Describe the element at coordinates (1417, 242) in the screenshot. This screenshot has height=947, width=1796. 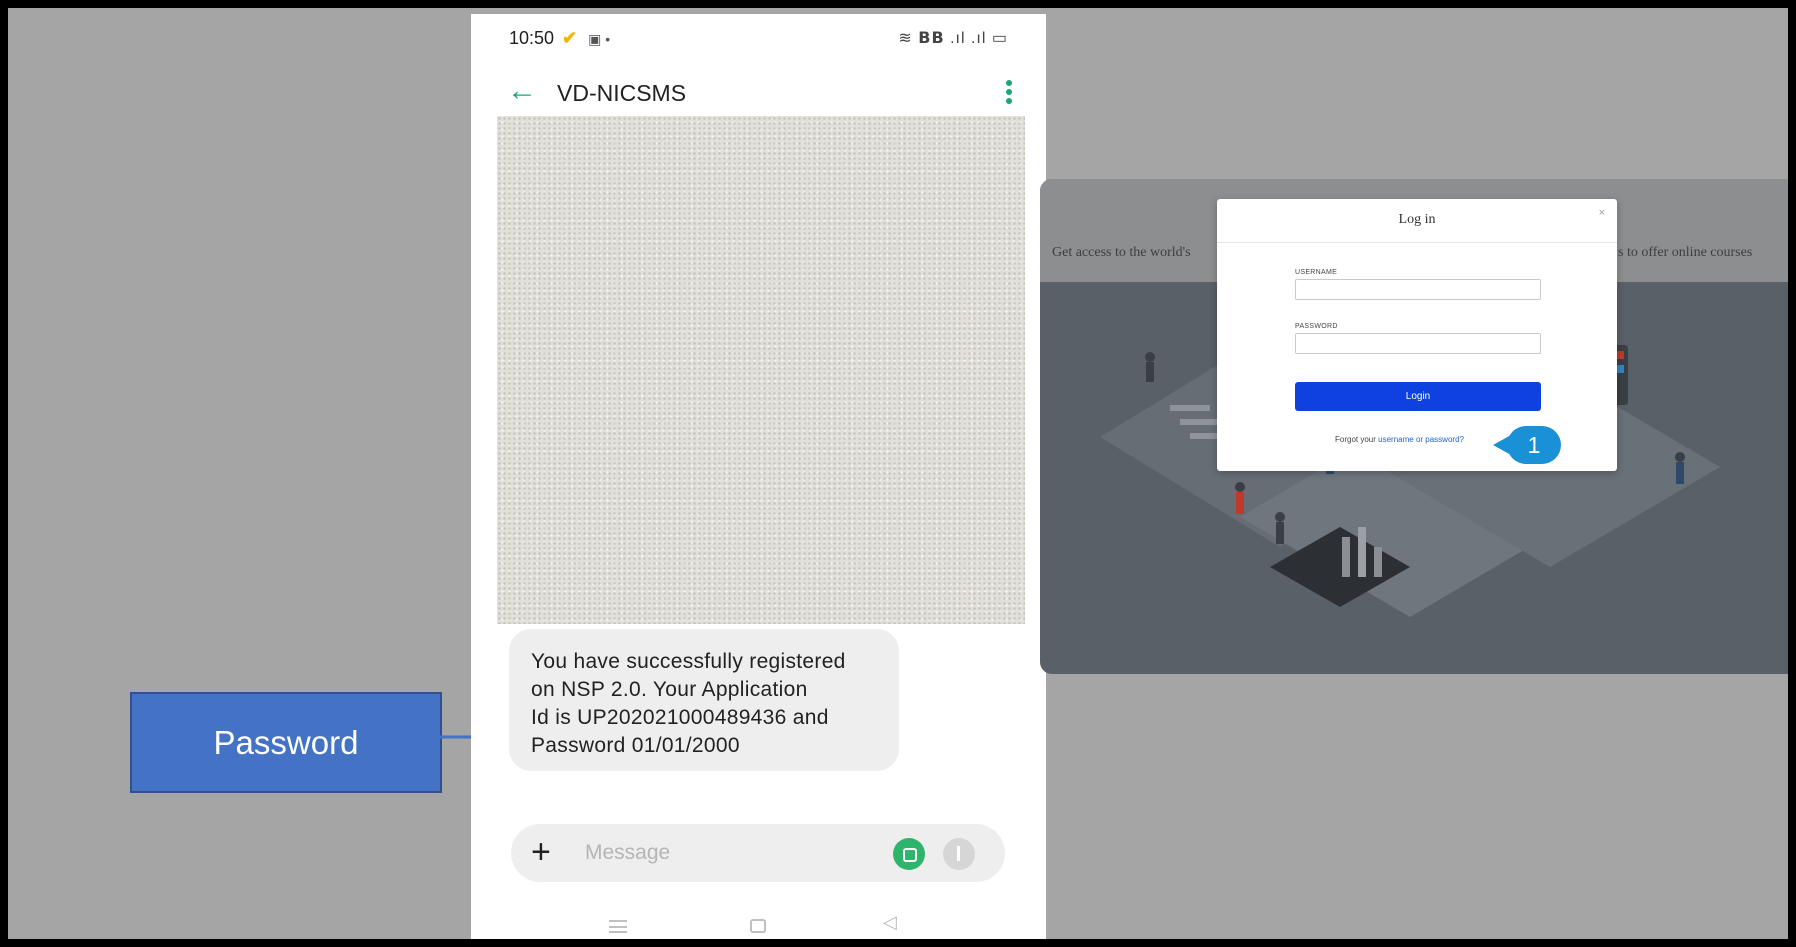
I see `modal-divider` at that location.